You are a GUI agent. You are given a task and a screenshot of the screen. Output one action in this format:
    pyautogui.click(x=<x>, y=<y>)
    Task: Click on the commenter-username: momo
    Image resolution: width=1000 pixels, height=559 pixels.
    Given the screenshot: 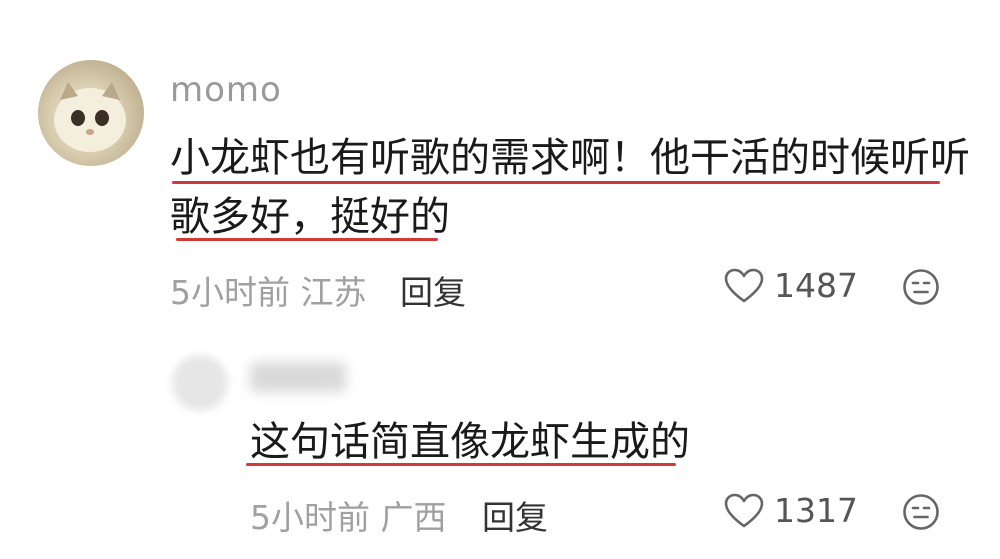 What is the action you would take?
    pyautogui.click(x=226, y=90)
    